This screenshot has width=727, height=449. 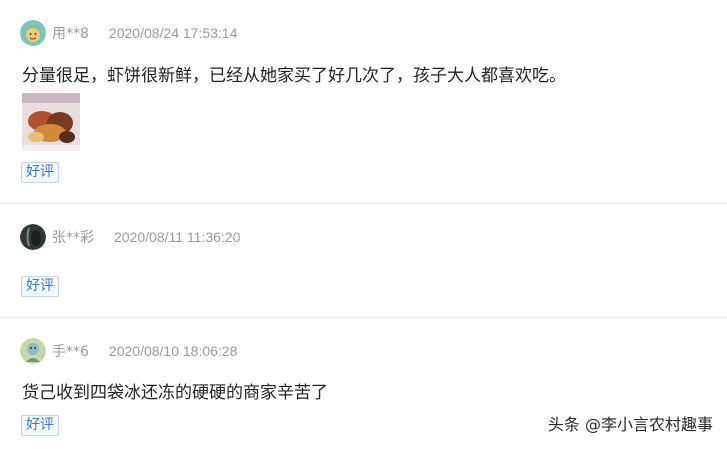 I want to click on watermark-text: 头条 @李小言农村趣事, so click(x=630, y=424).